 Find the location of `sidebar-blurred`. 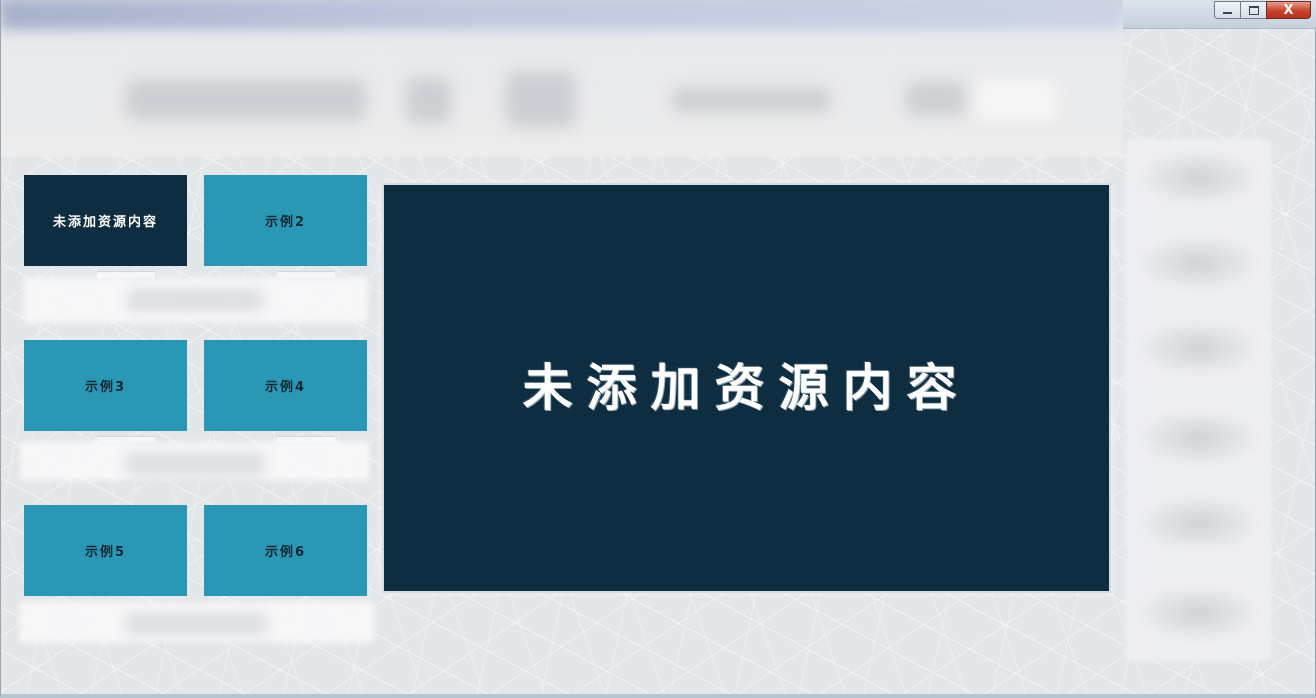

sidebar-blurred is located at coordinates (1198, 400).